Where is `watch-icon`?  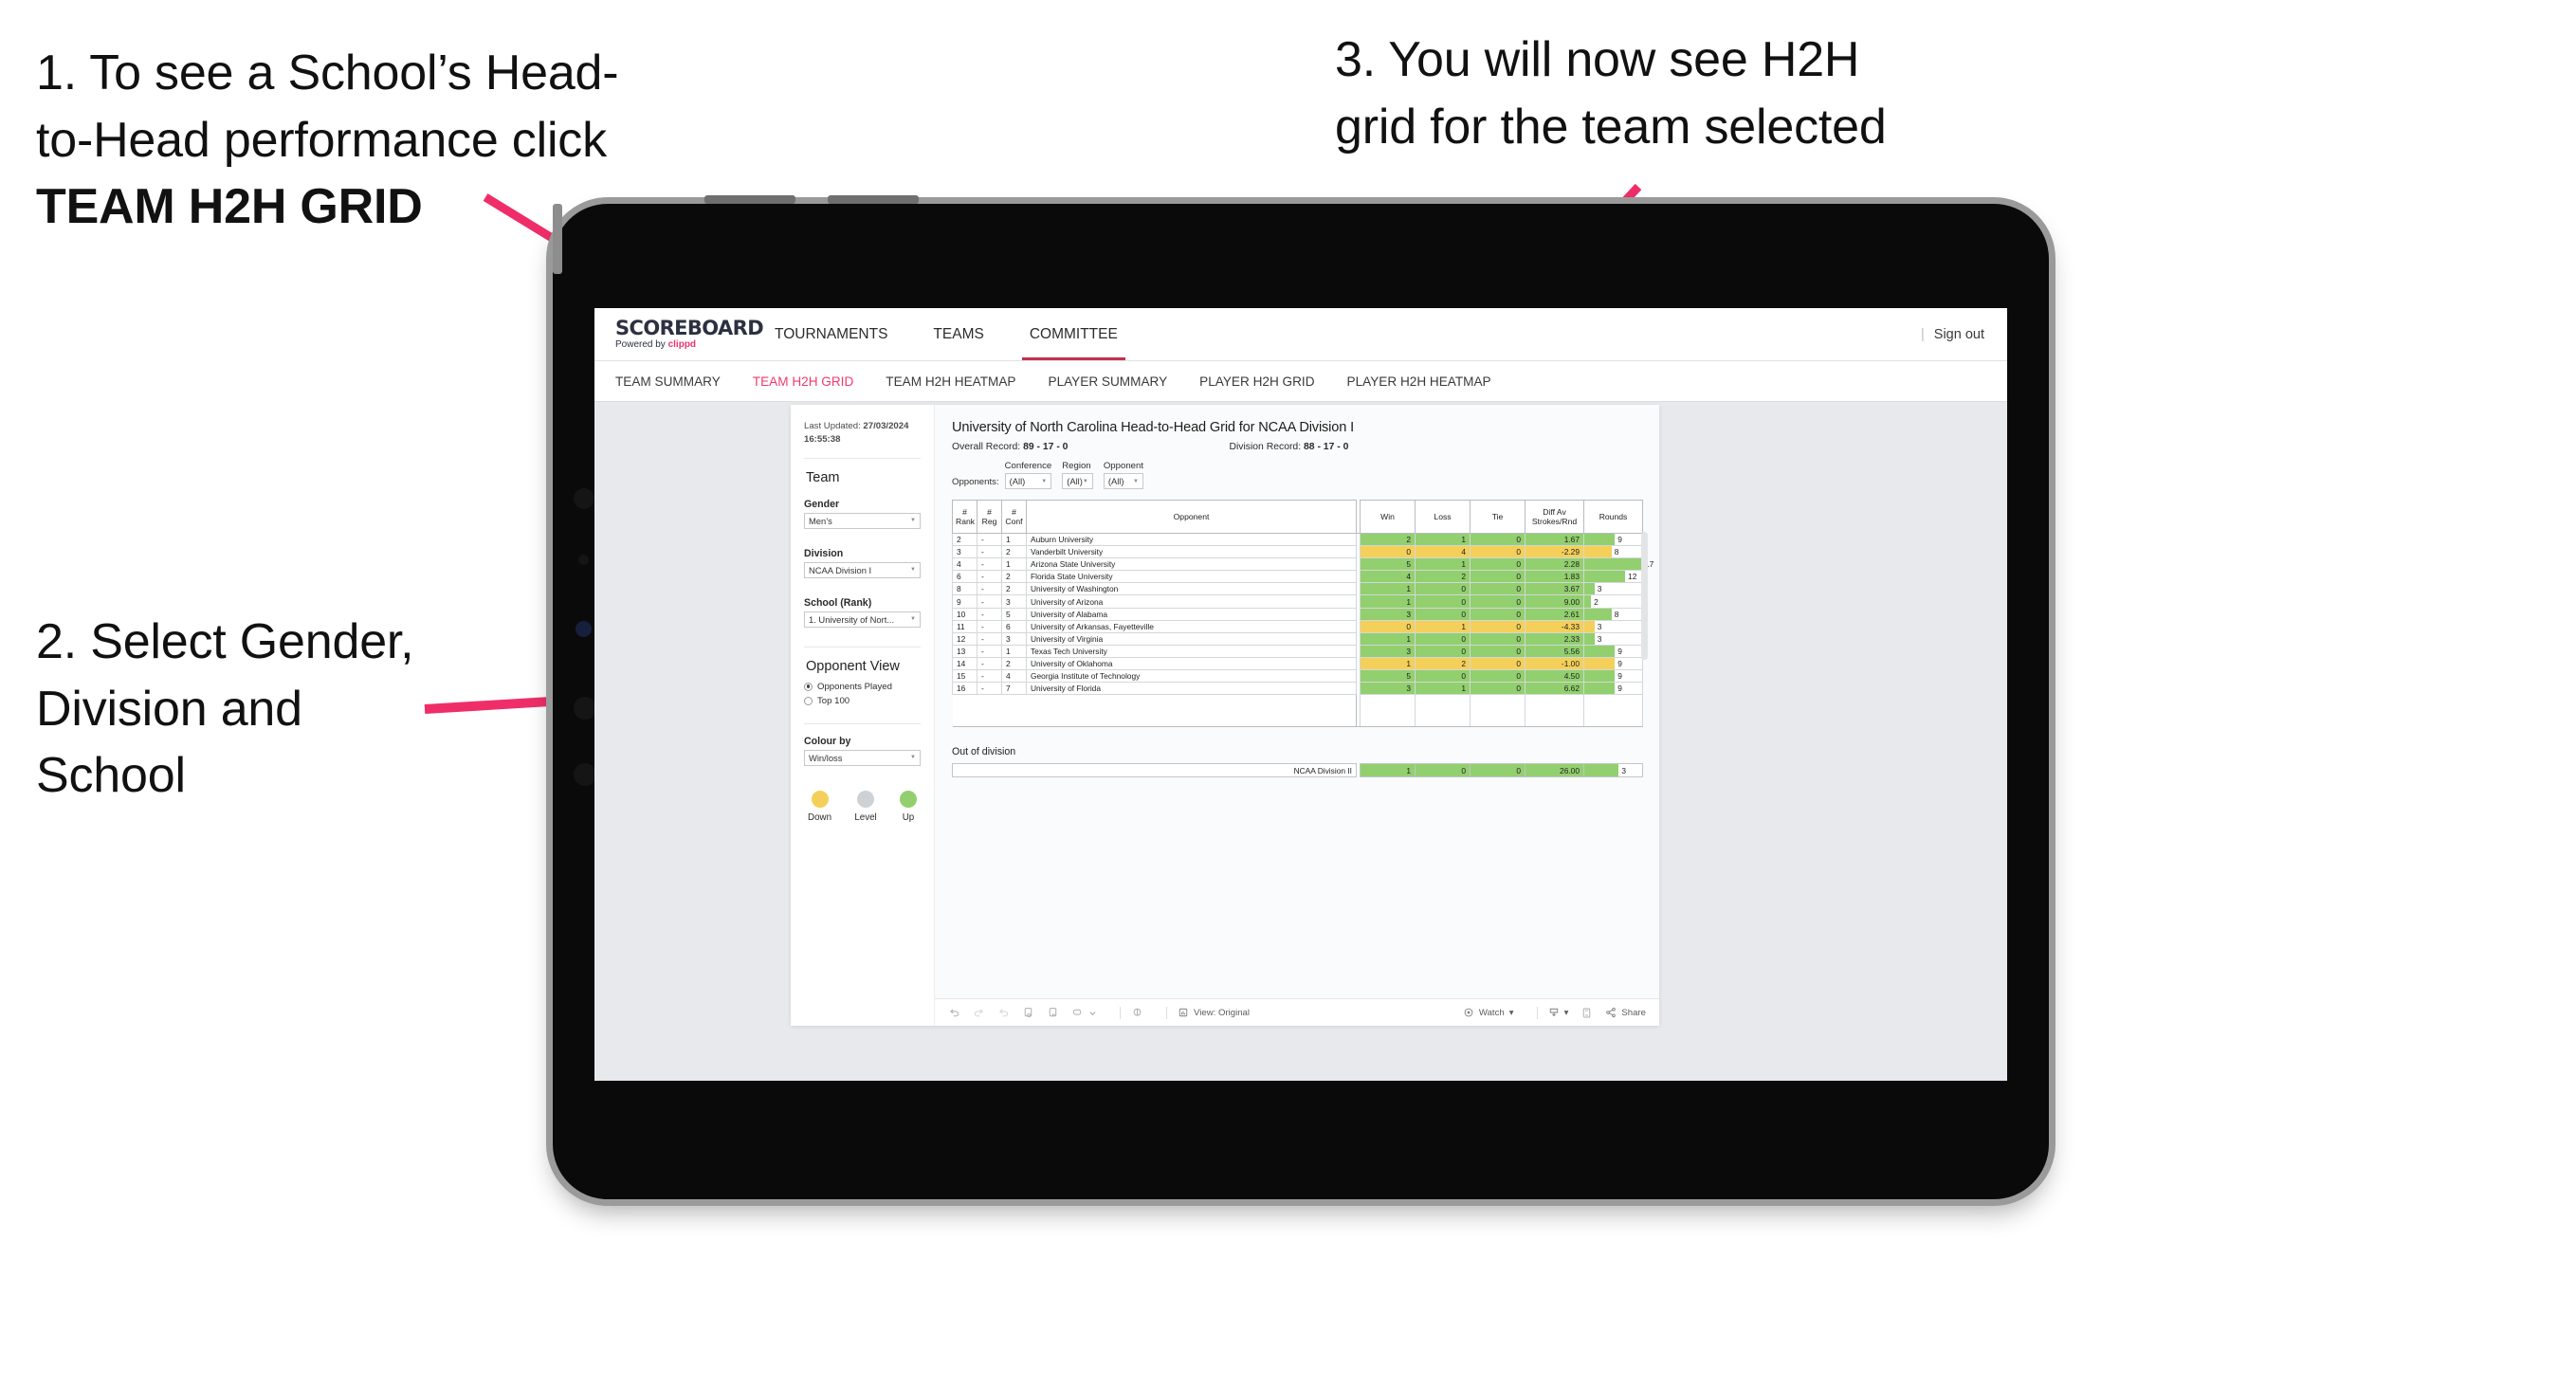 watch-icon is located at coordinates (1468, 1012).